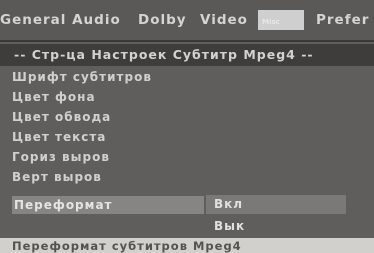  What do you see at coordinates (271, 22) in the screenshot?
I see `tab-misc-label: Misc` at bounding box center [271, 22].